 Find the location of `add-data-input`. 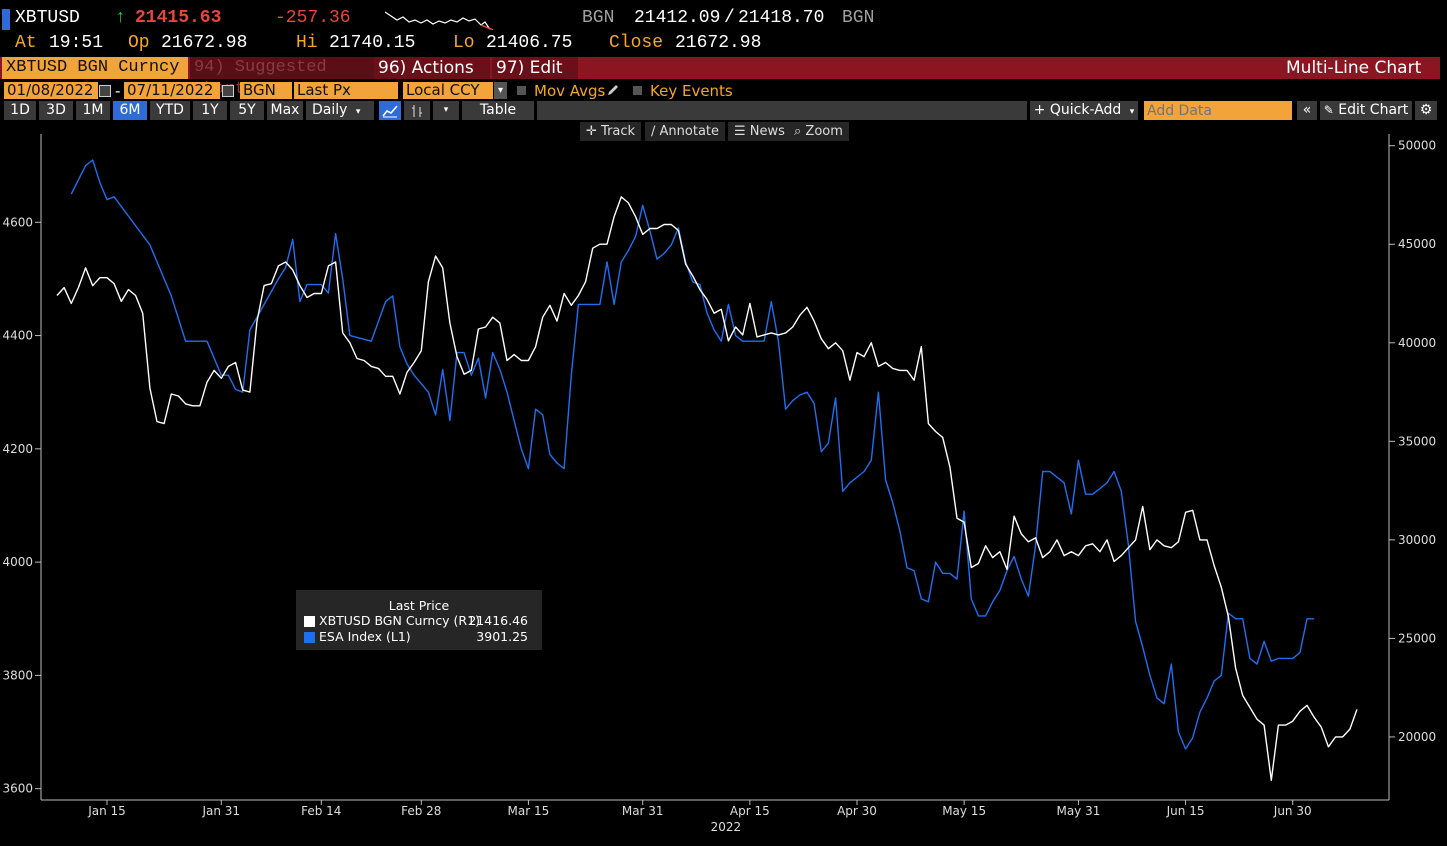

add-data-input is located at coordinates (1218, 110).